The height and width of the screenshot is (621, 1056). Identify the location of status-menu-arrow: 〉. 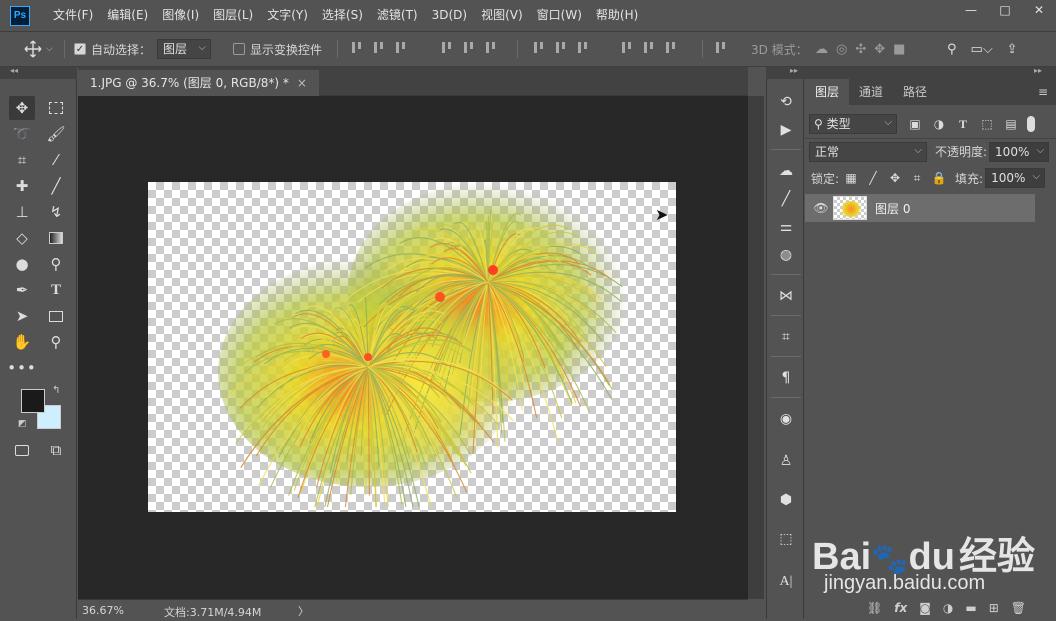
(303, 611).